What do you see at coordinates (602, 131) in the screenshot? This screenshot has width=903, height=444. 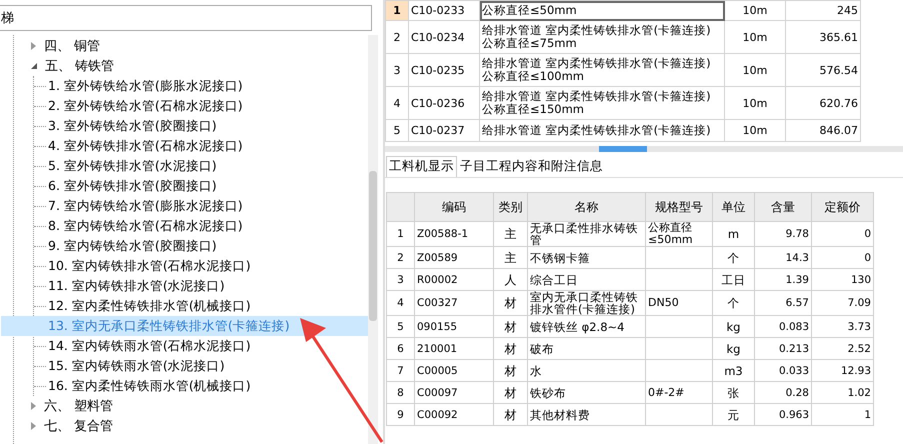 I see `table-cell: 给排水管道 室内柔性铸铁排水管(卡箍连接)` at bounding box center [602, 131].